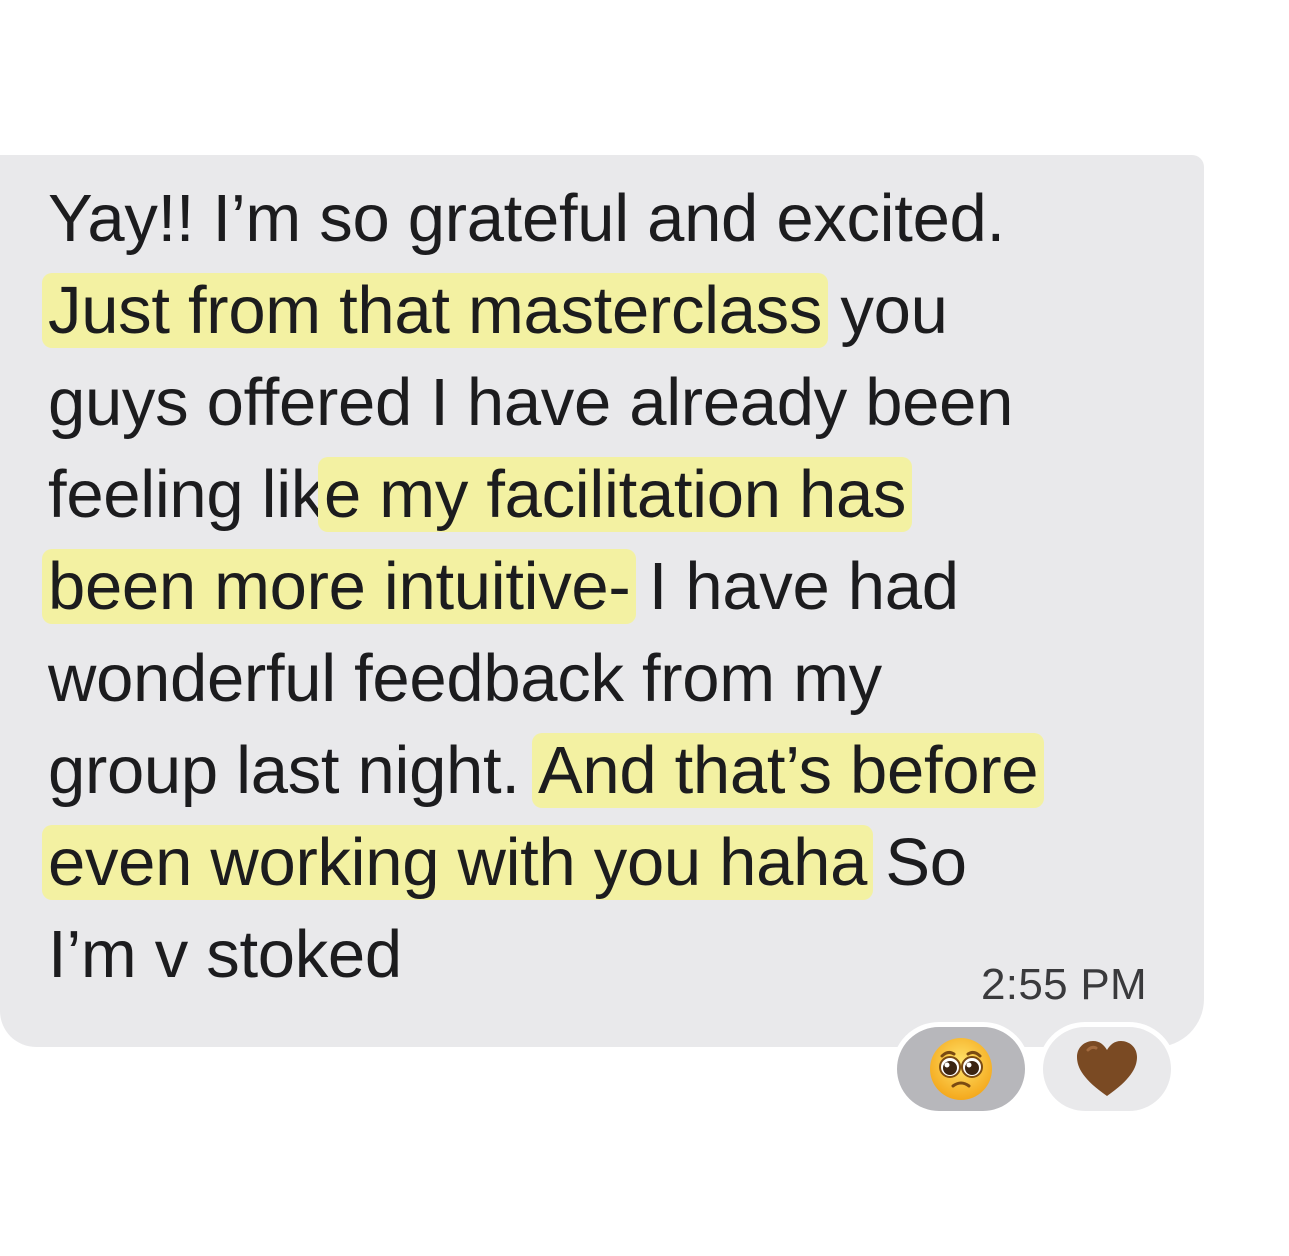 The width and height of the screenshot is (1289, 1256). What do you see at coordinates (615, 494) in the screenshot?
I see `highlighted-text: e my facilitation has` at bounding box center [615, 494].